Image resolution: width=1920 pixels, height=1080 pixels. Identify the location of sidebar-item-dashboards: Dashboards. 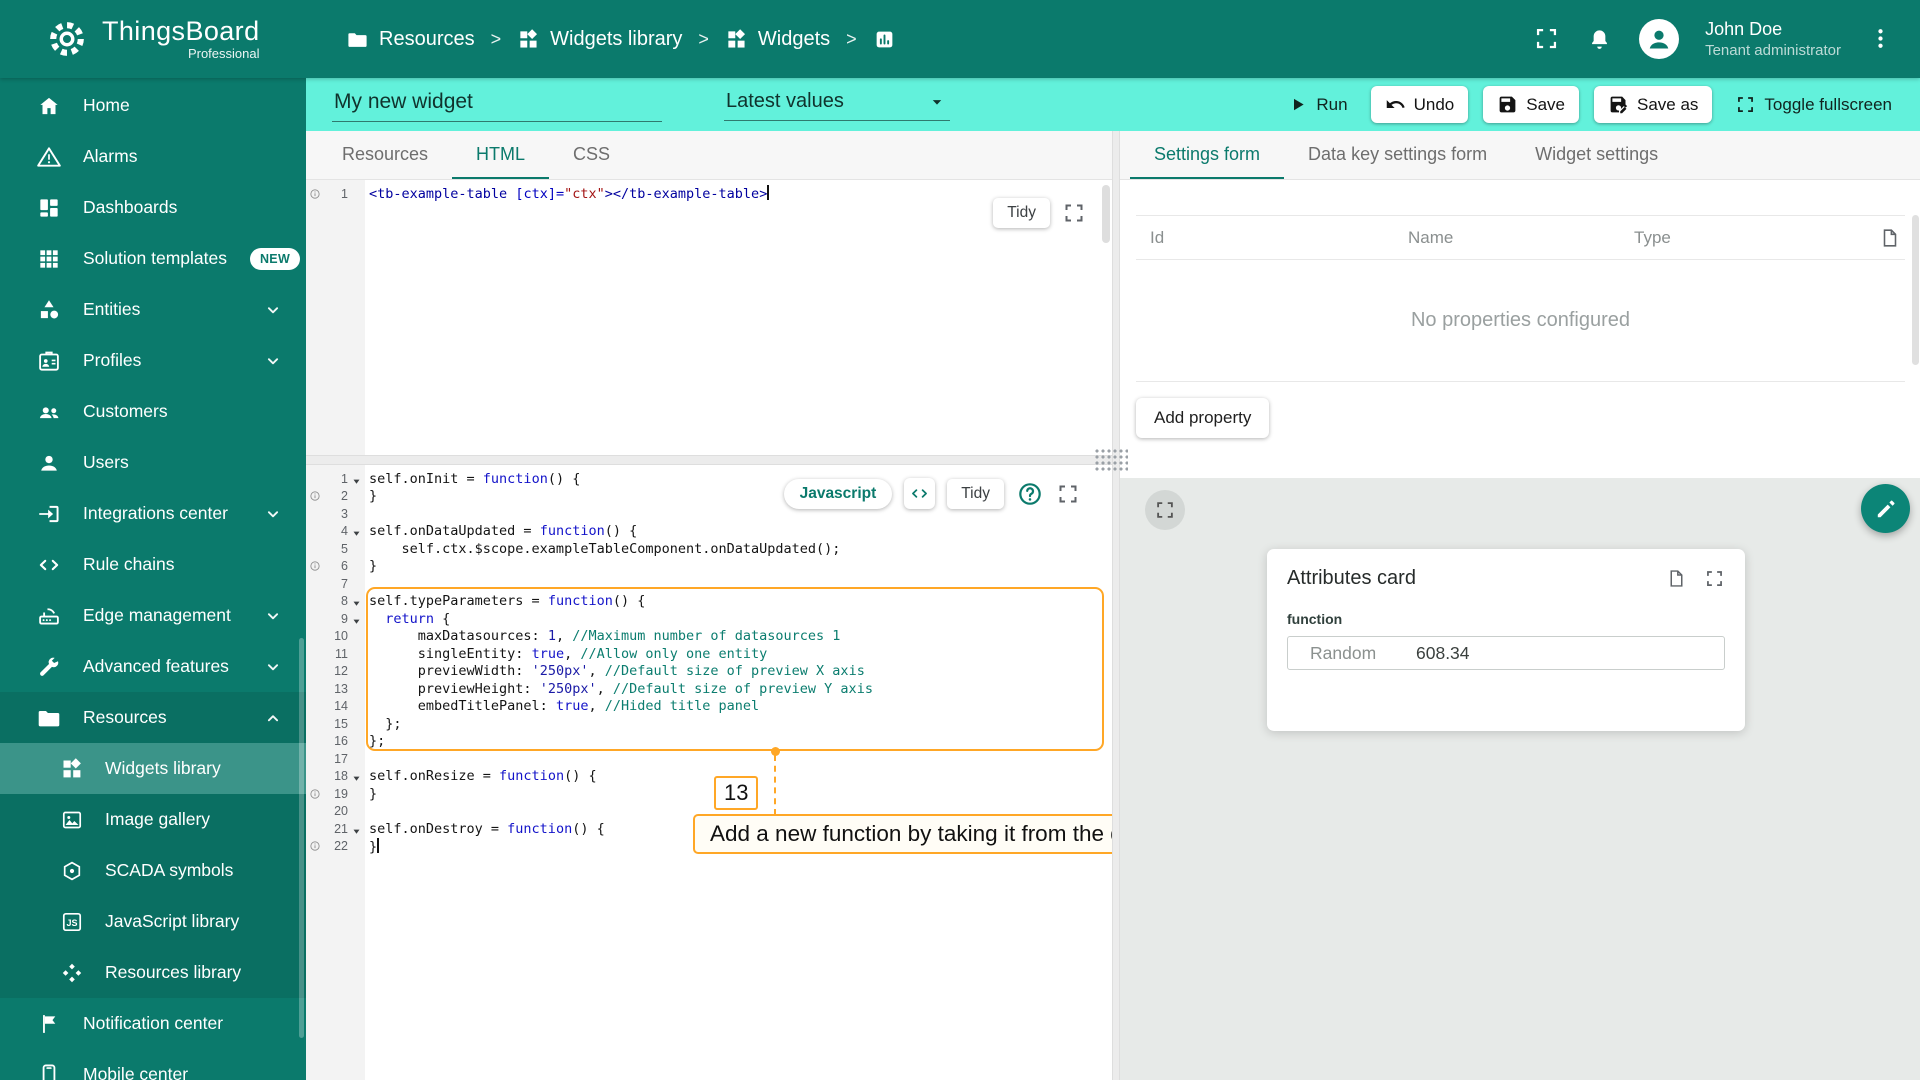
(153, 207).